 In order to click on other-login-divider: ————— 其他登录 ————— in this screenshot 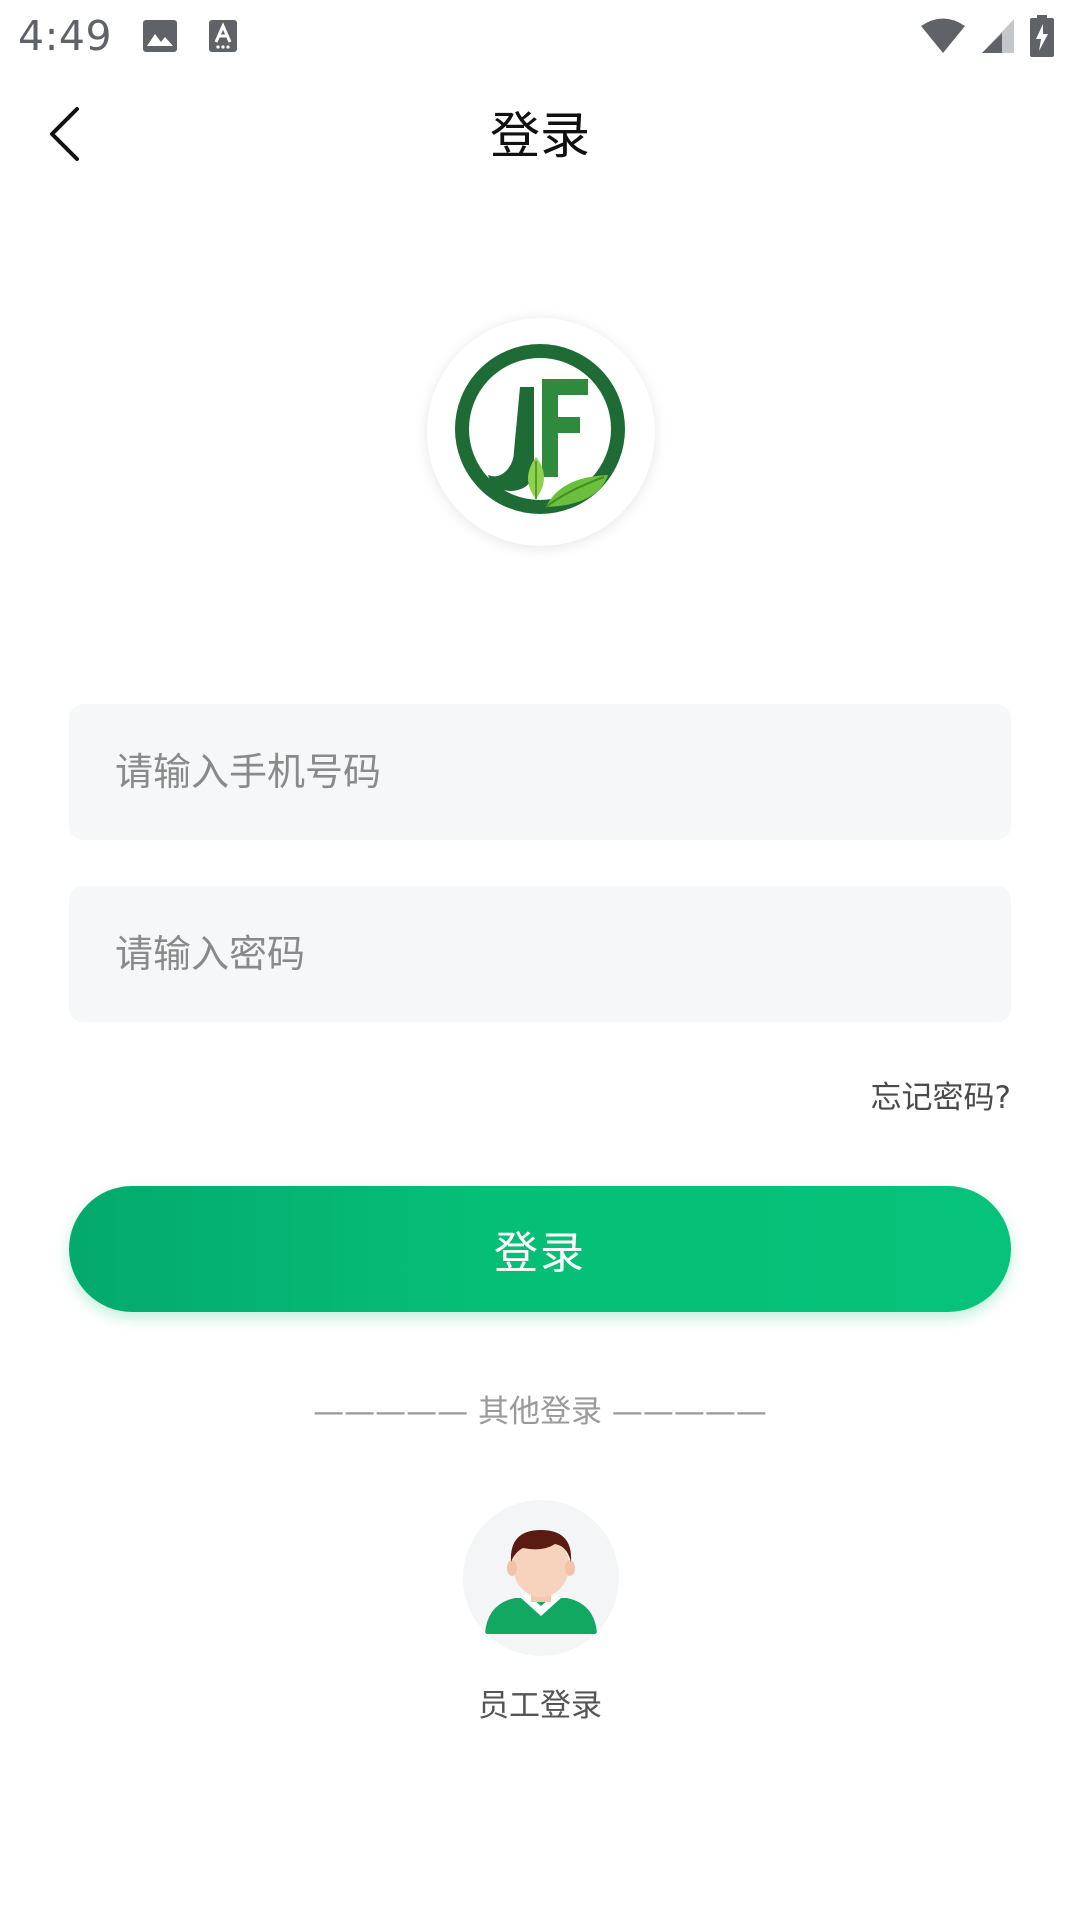, I will do `click(540, 1412)`.